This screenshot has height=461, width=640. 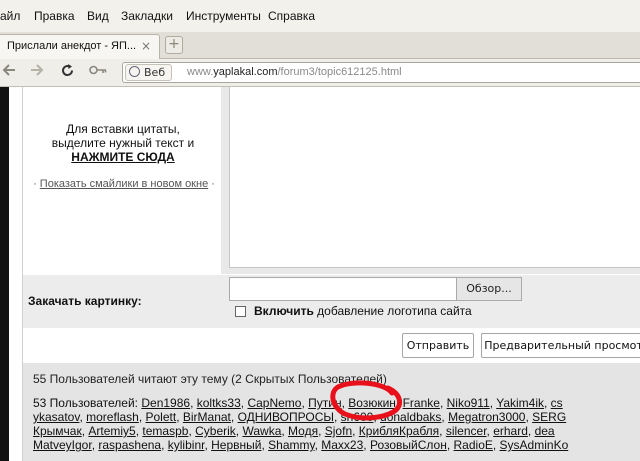 I want to click on user-link: CapNemo, so click(x=274, y=403).